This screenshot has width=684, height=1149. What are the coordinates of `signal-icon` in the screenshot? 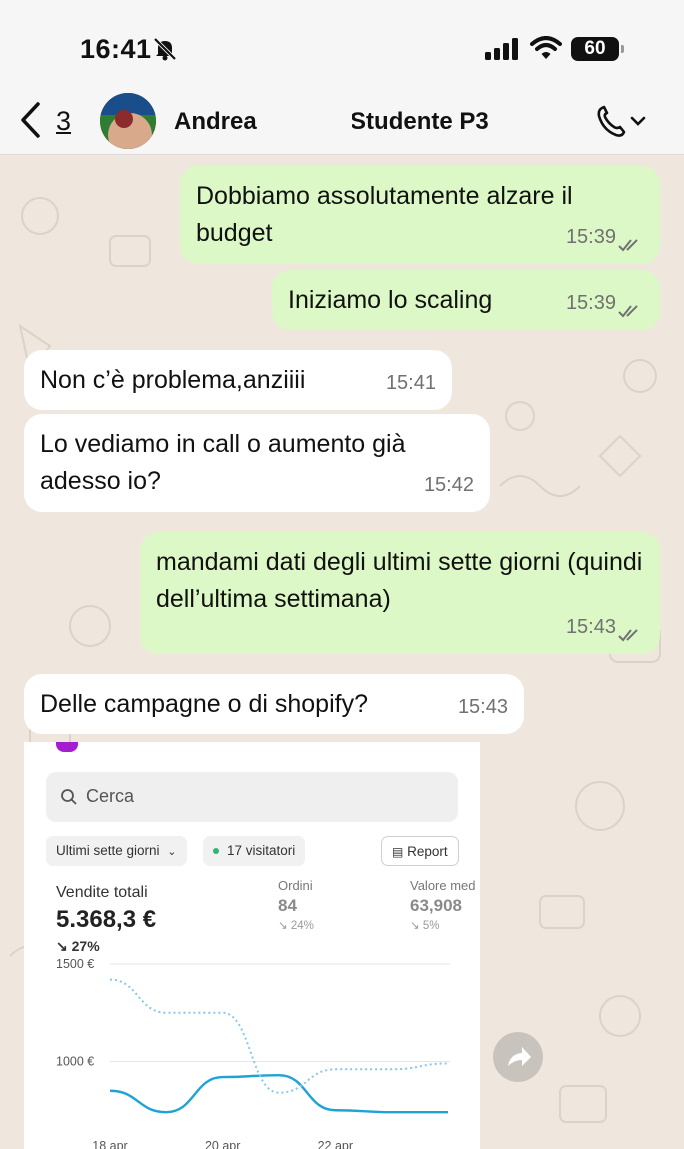 It's located at (501, 49).